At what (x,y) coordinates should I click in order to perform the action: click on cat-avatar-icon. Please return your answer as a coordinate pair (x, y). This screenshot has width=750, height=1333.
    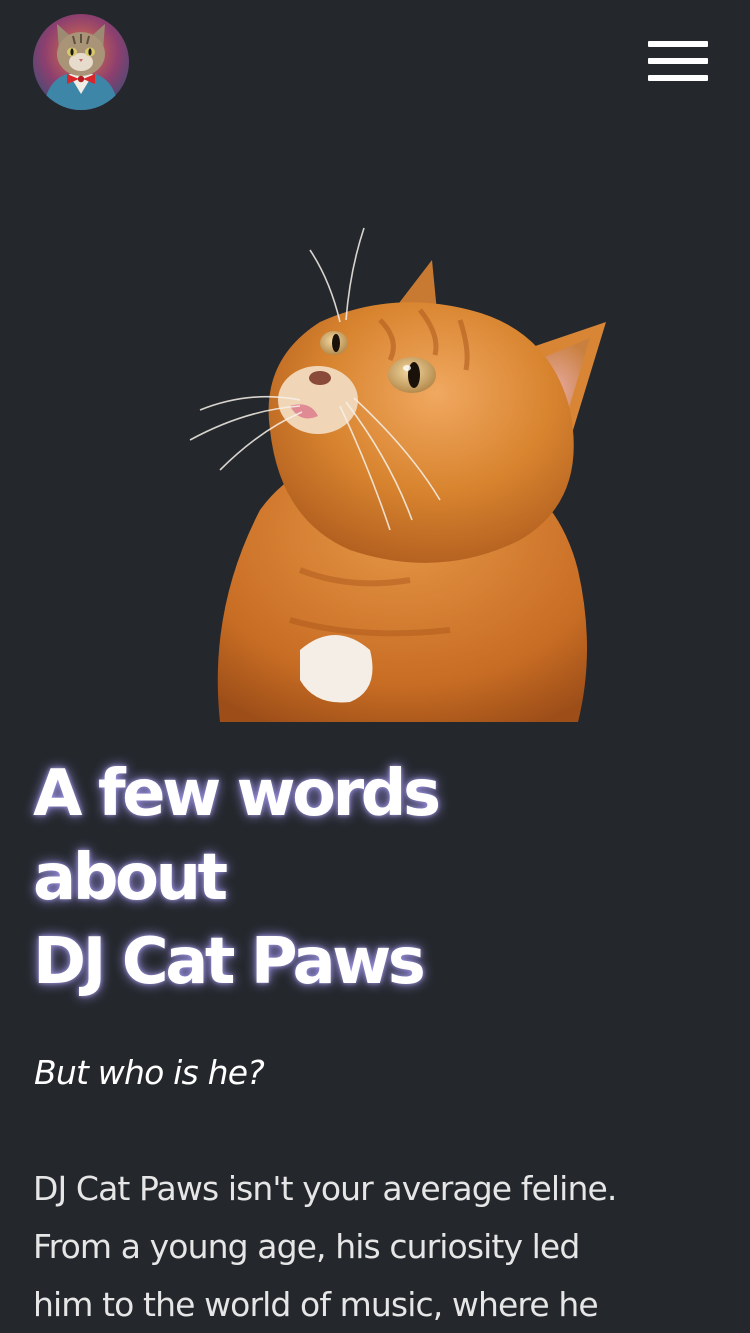
    Looking at the image, I should click on (81, 62).